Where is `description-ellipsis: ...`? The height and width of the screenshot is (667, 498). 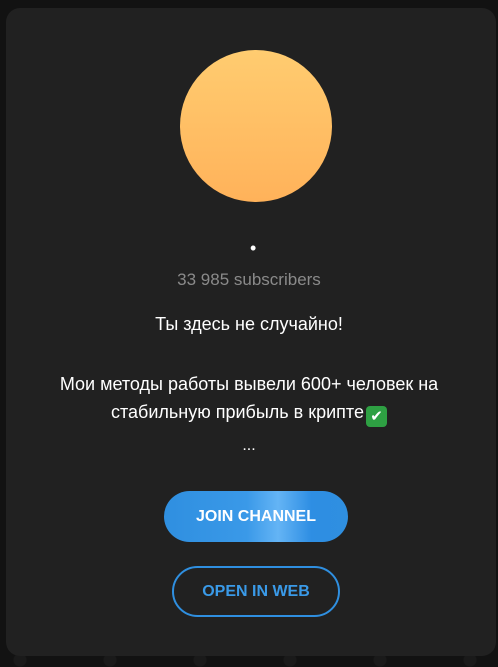 description-ellipsis: ... is located at coordinates (249, 445).